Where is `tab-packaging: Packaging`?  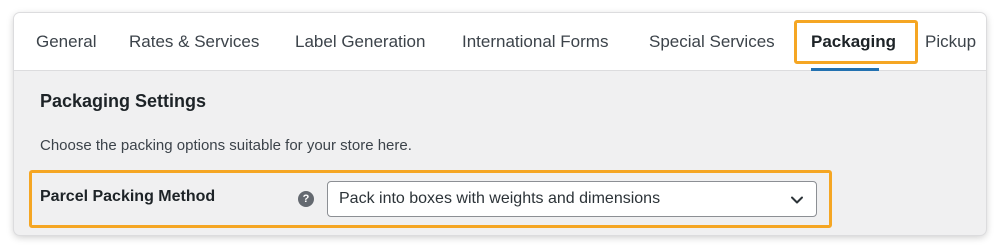
tab-packaging: Packaging is located at coordinates (853, 42).